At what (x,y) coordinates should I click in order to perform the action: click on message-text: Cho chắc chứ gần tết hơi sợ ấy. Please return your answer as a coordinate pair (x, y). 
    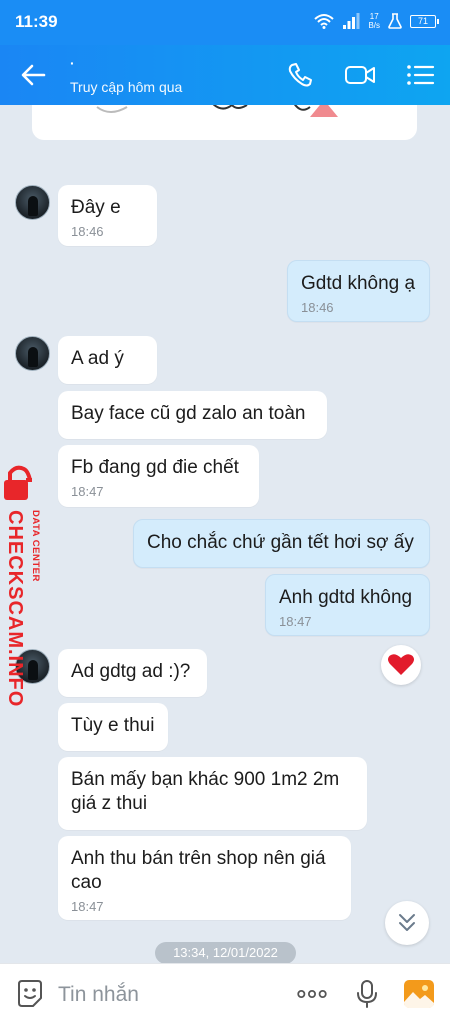
    Looking at the image, I should click on (280, 542).